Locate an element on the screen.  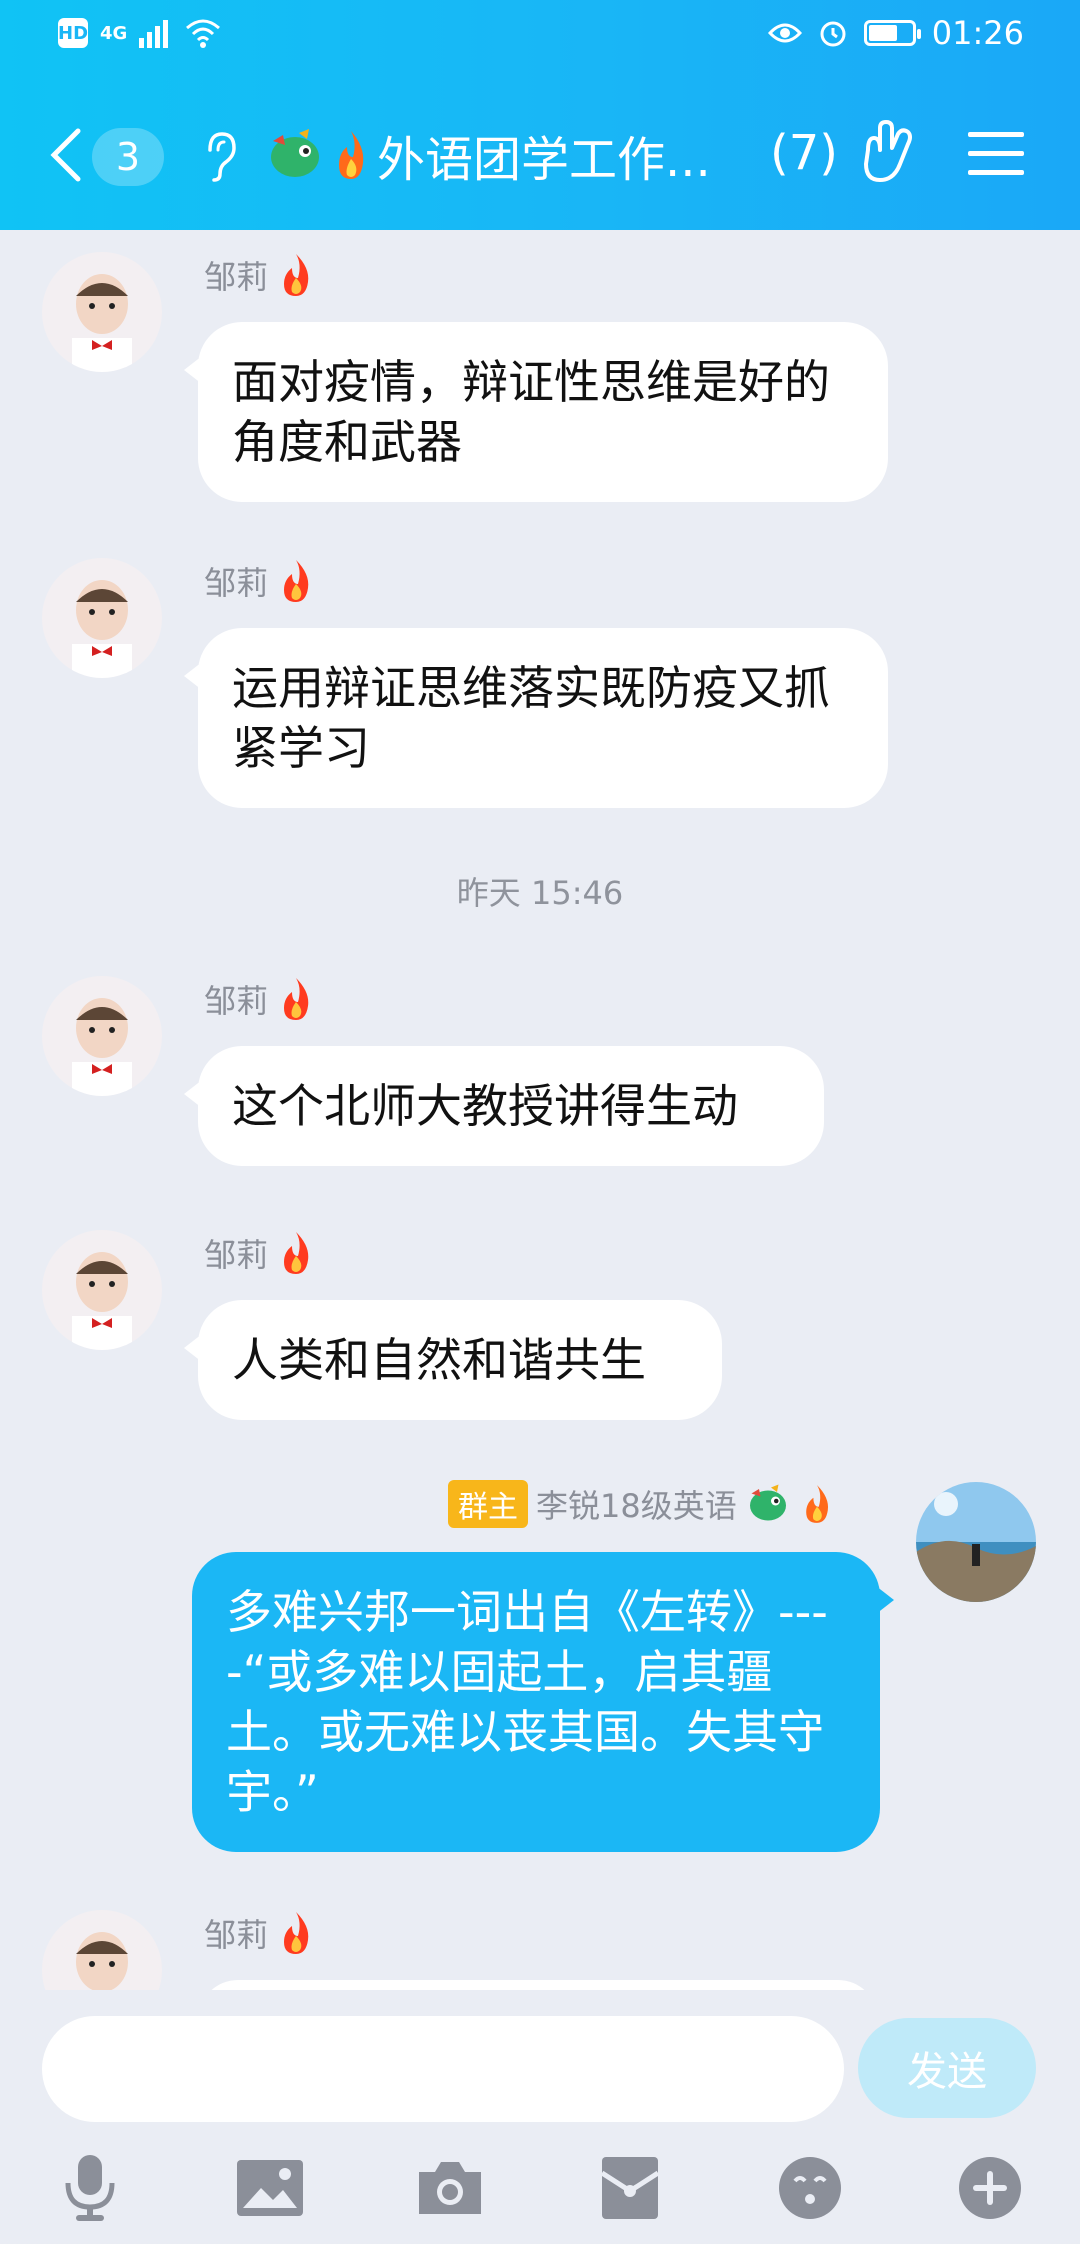
emoji-icon is located at coordinates (810, 2188).